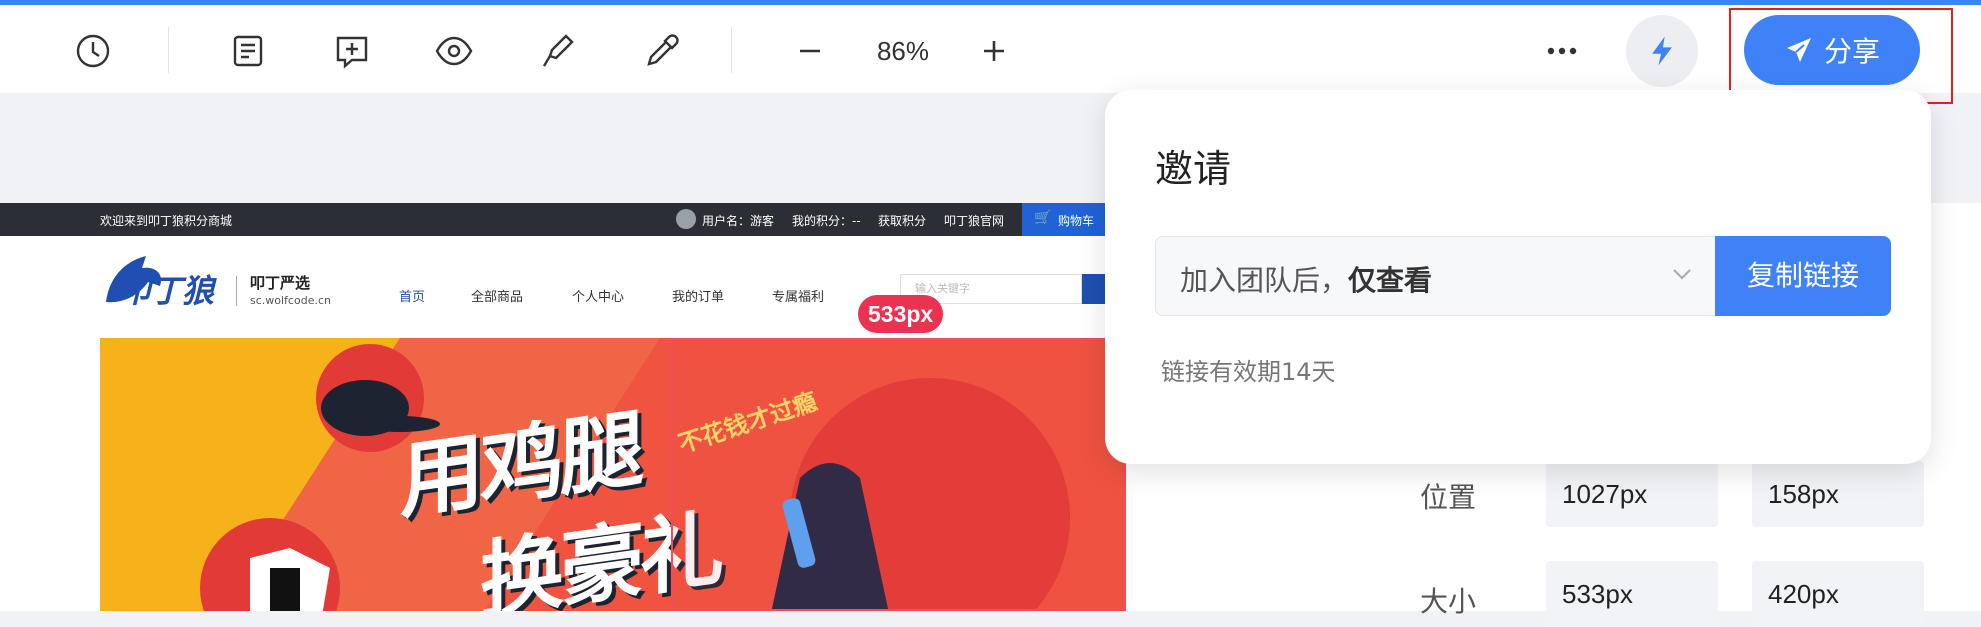 Image resolution: width=1981 pixels, height=627 pixels. Describe the element at coordinates (1838, 594) in the screenshot. I see `size-height-field: 420px` at that location.